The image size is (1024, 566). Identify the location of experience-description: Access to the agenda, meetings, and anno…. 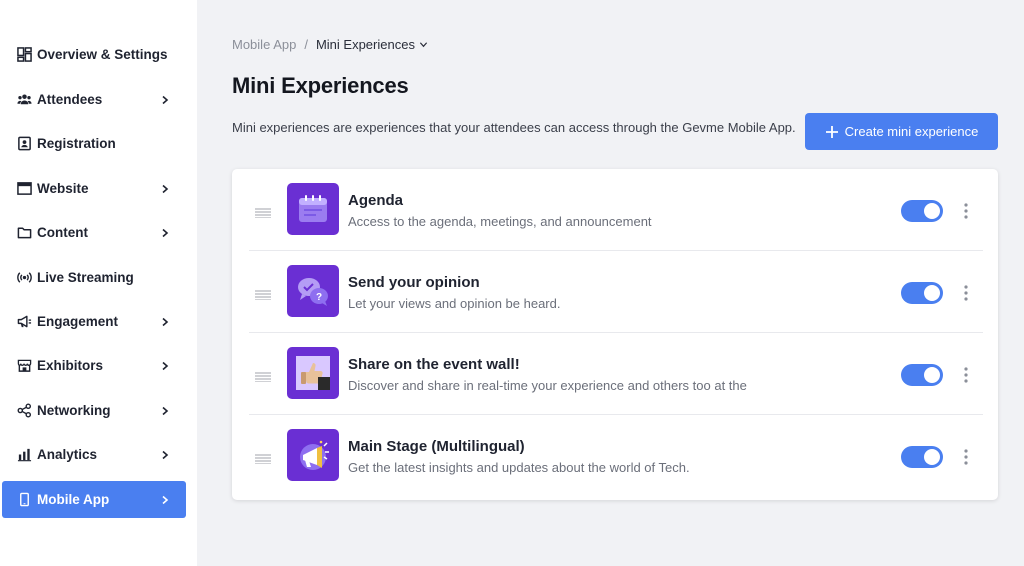
(500, 221).